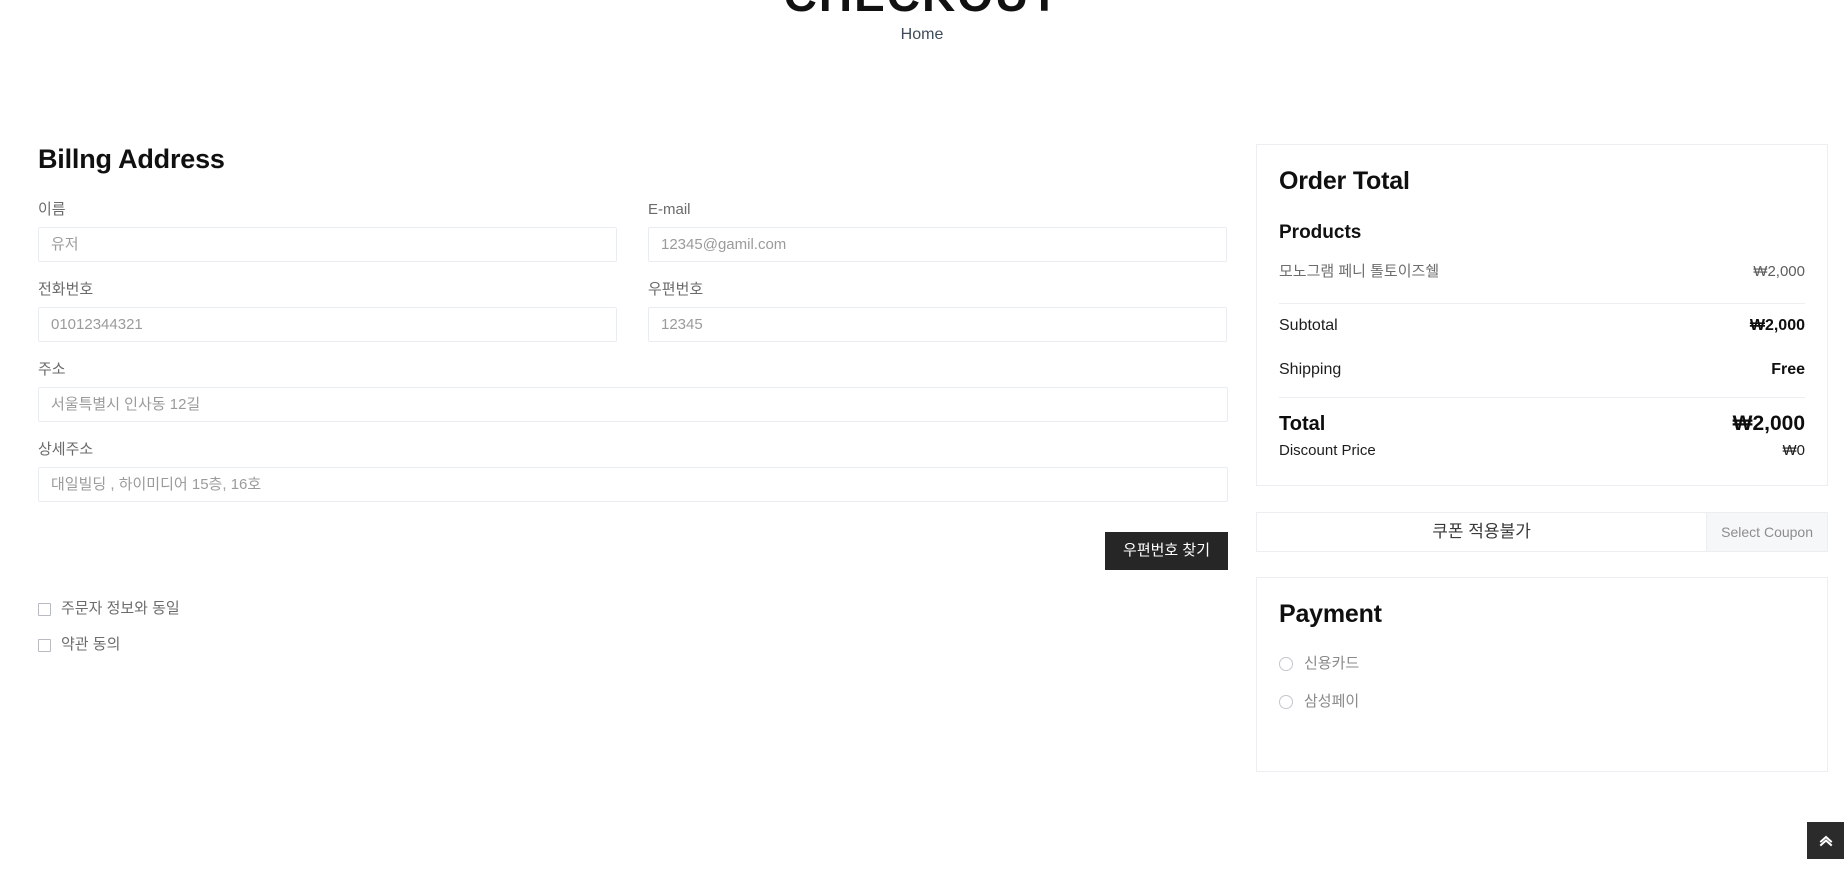  What do you see at coordinates (1542, 674) in the screenshot?
I see `payment-panel: Payment 신용카드 삼성페이` at bounding box center [1542, 674].